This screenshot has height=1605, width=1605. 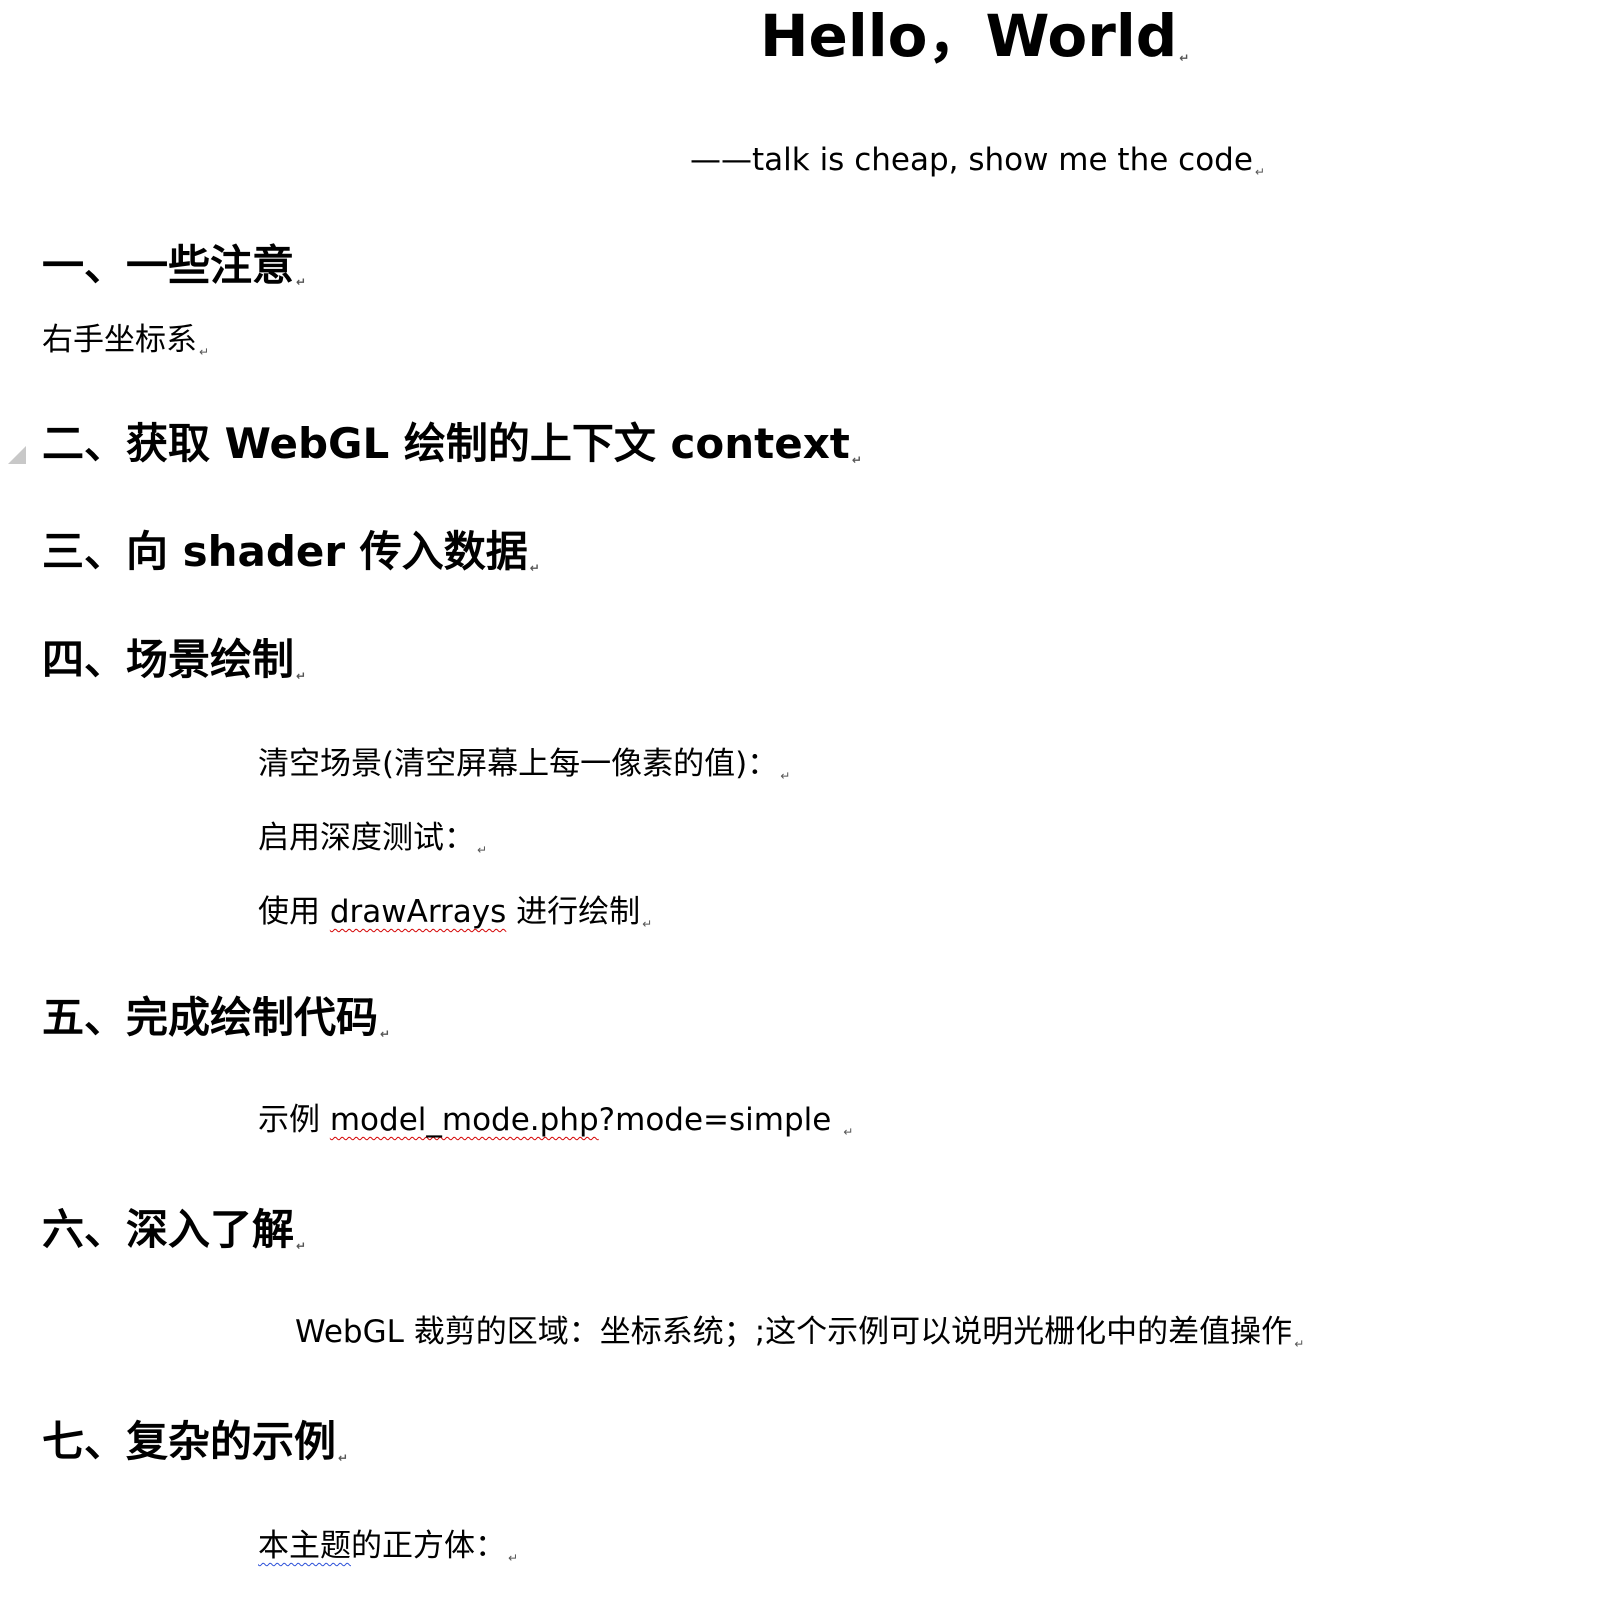 I want to click on section-5-example-line: 示例 model_mode.php?mode=simple ↵, so click(x=555, y=1123).